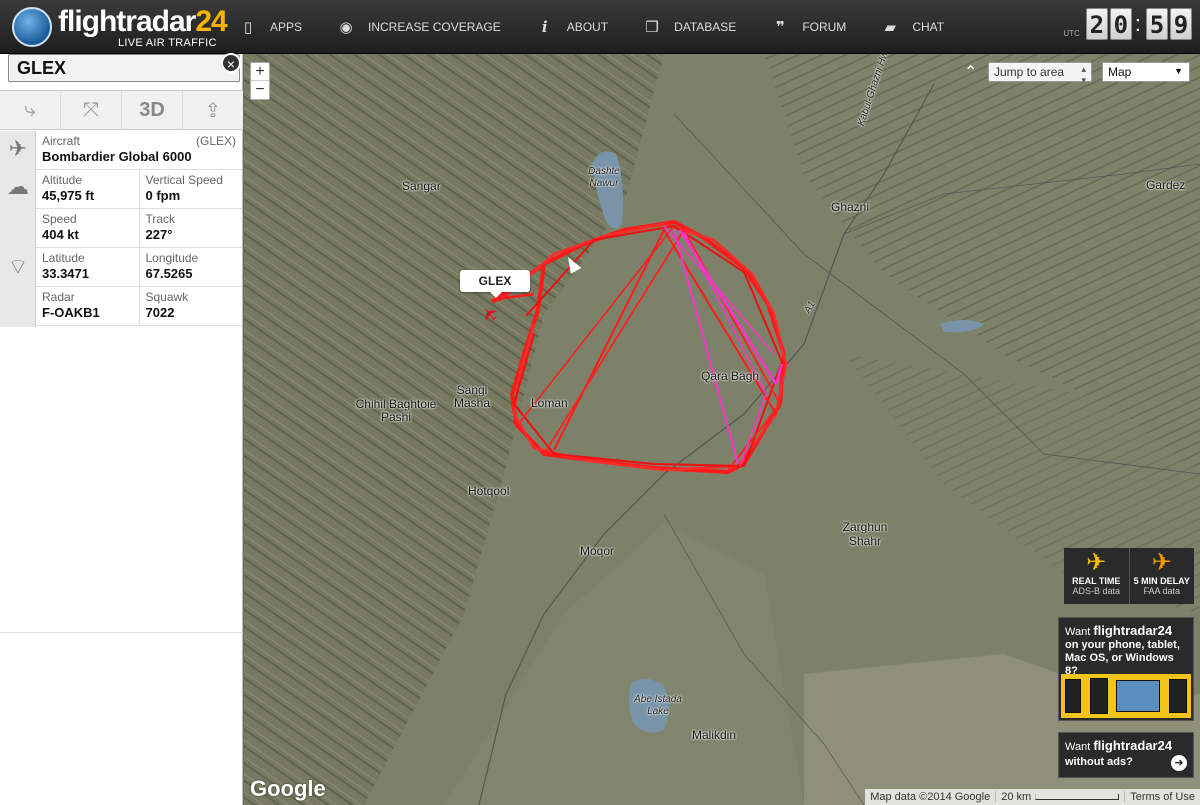  Describe the element at coordinates (571, 27) in the screenshot. I see `nav-about: i ABOUT` at that location.